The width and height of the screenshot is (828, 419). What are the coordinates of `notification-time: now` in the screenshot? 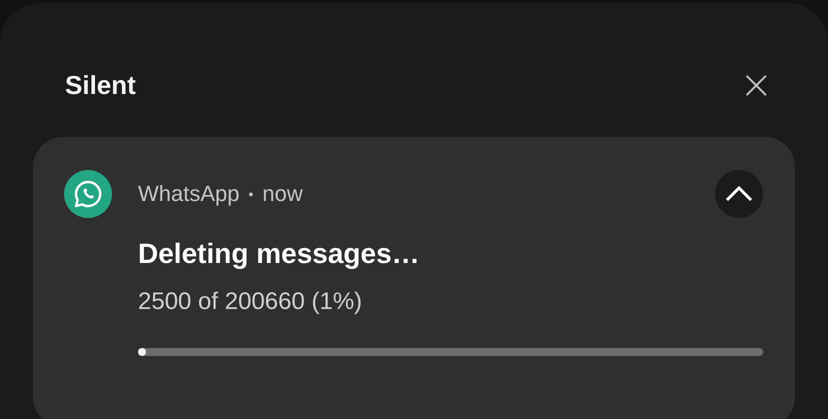 It's located at (282, 194).